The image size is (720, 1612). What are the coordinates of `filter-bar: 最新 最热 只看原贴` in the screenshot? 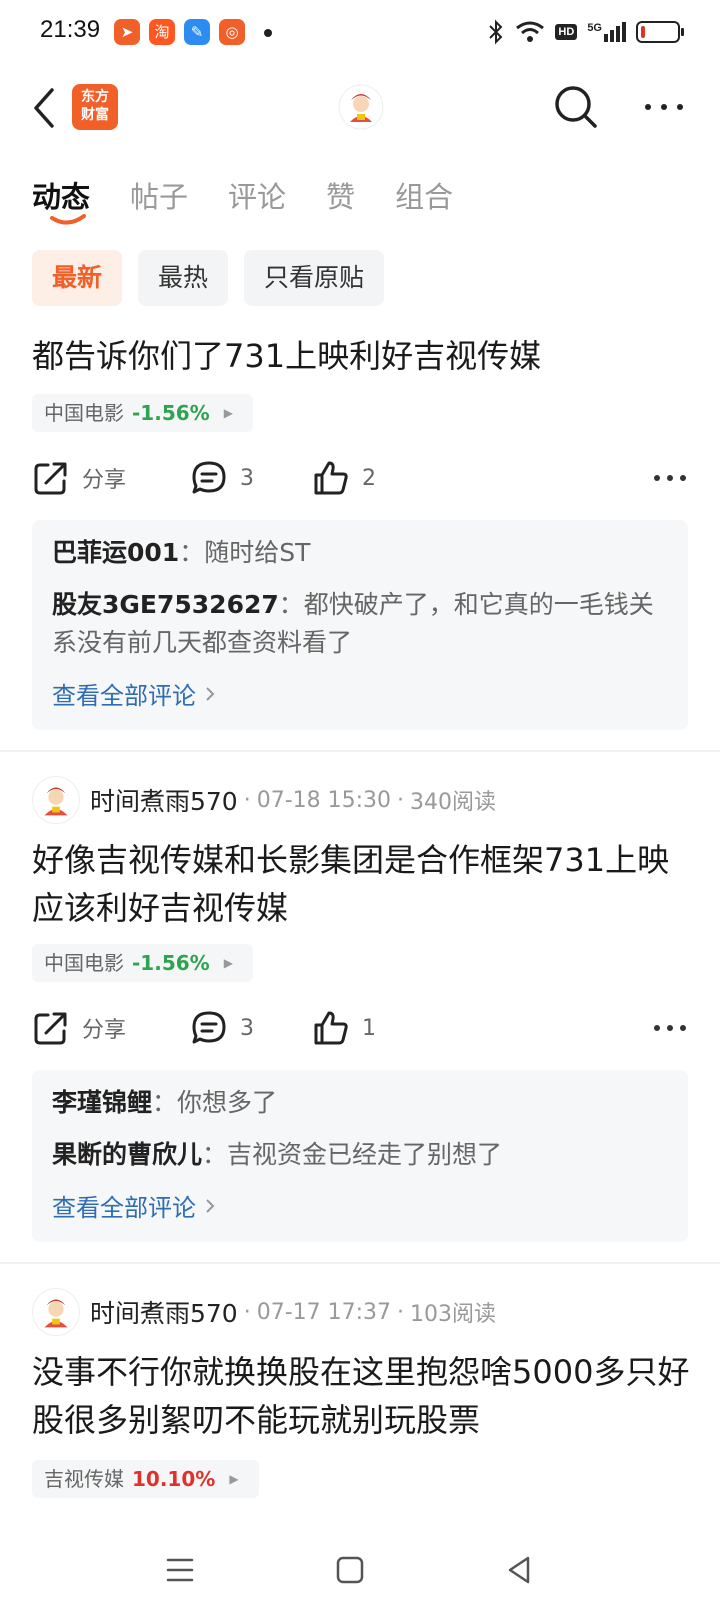 It's located at (208, 278).